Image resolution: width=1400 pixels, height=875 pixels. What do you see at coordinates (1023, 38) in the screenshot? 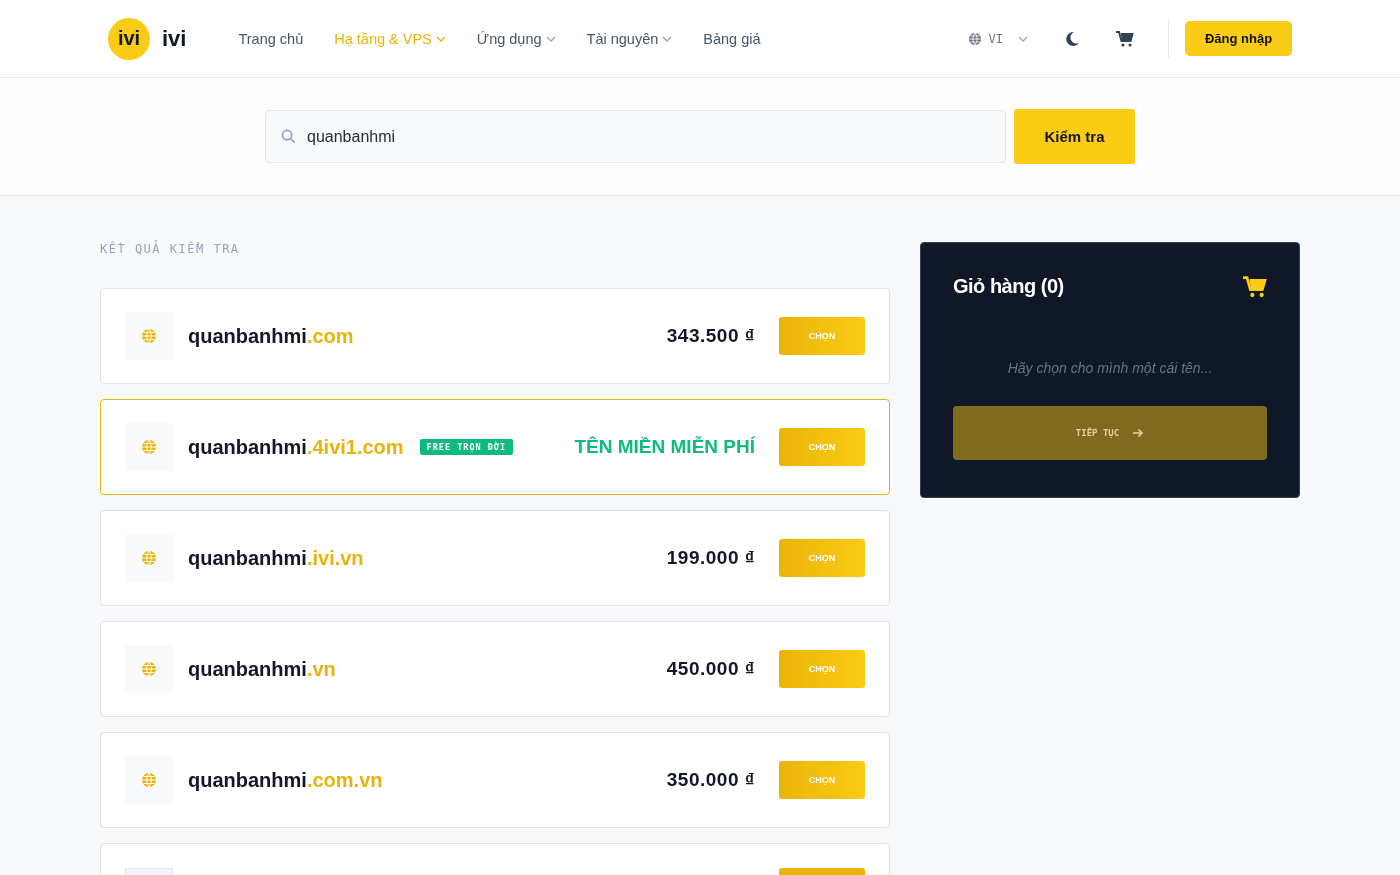
I see `chevron-icon` at bounding box center [1023, 38].